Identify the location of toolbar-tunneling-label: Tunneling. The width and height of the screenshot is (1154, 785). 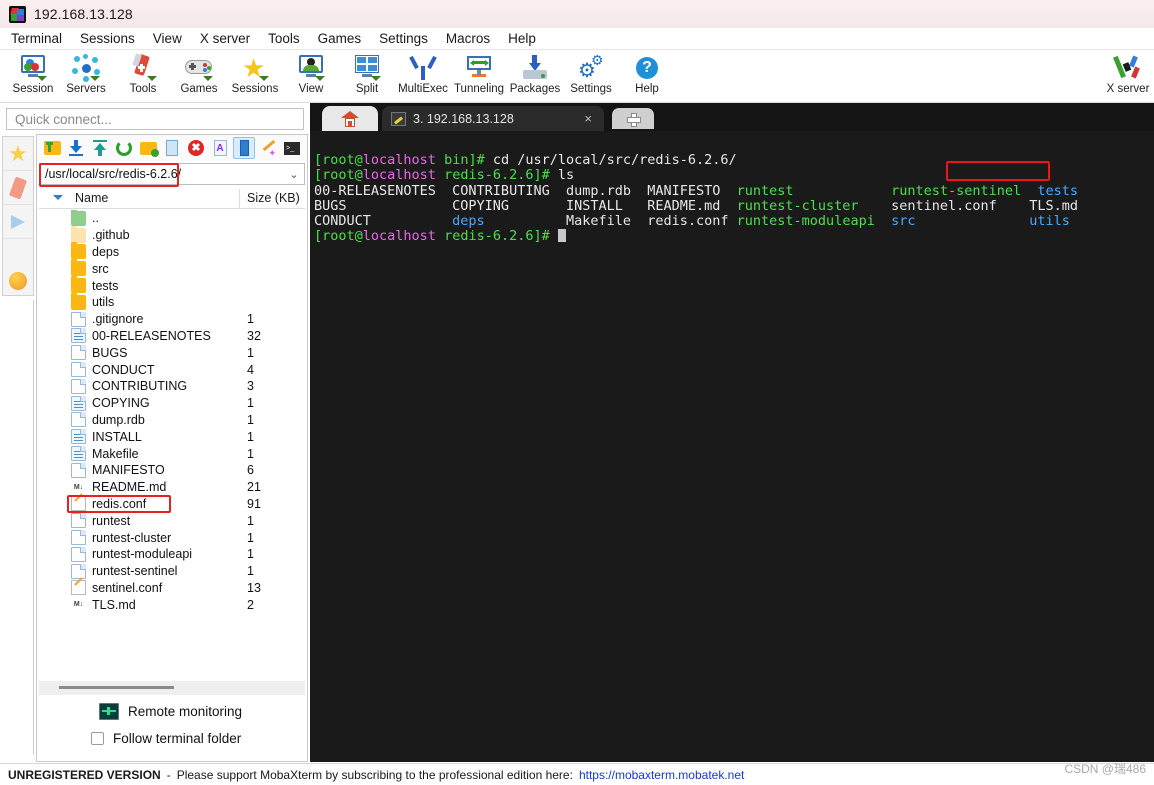
(479, 89).